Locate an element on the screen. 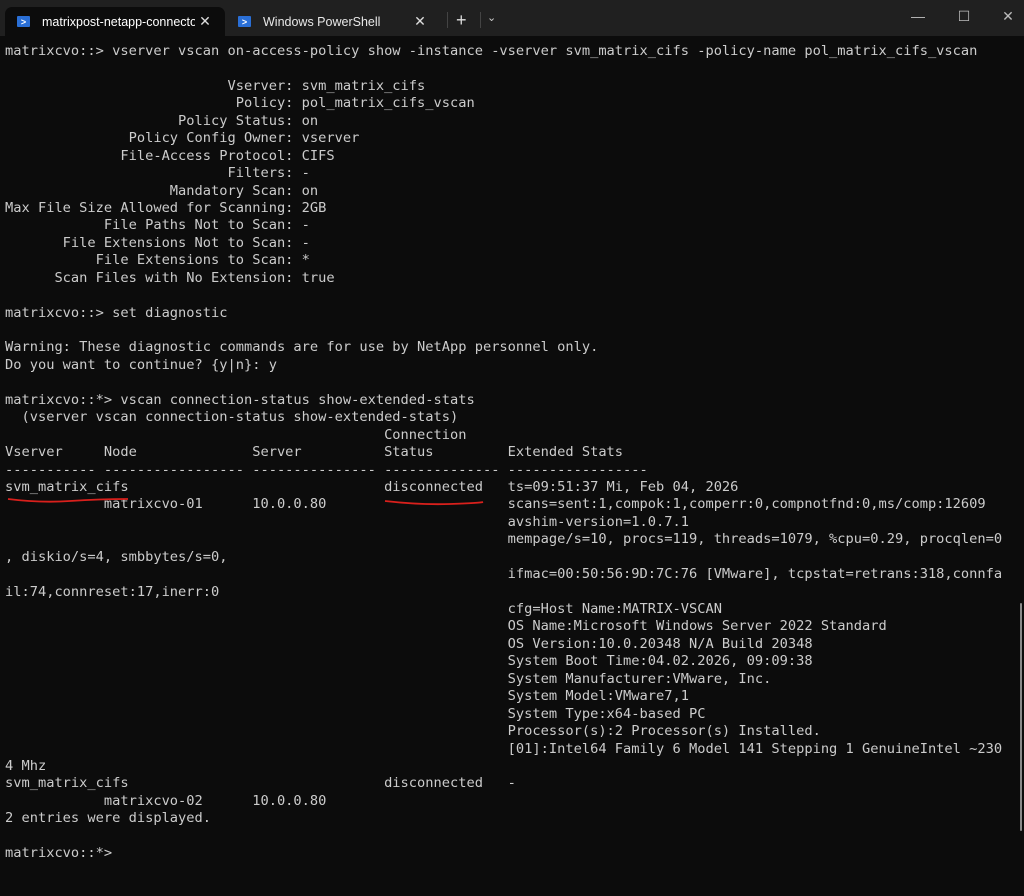 The height and width of the screenshot is (896, 1024). terminal-line: File Extensions to Scan: * is located at coordinates (157, 260).